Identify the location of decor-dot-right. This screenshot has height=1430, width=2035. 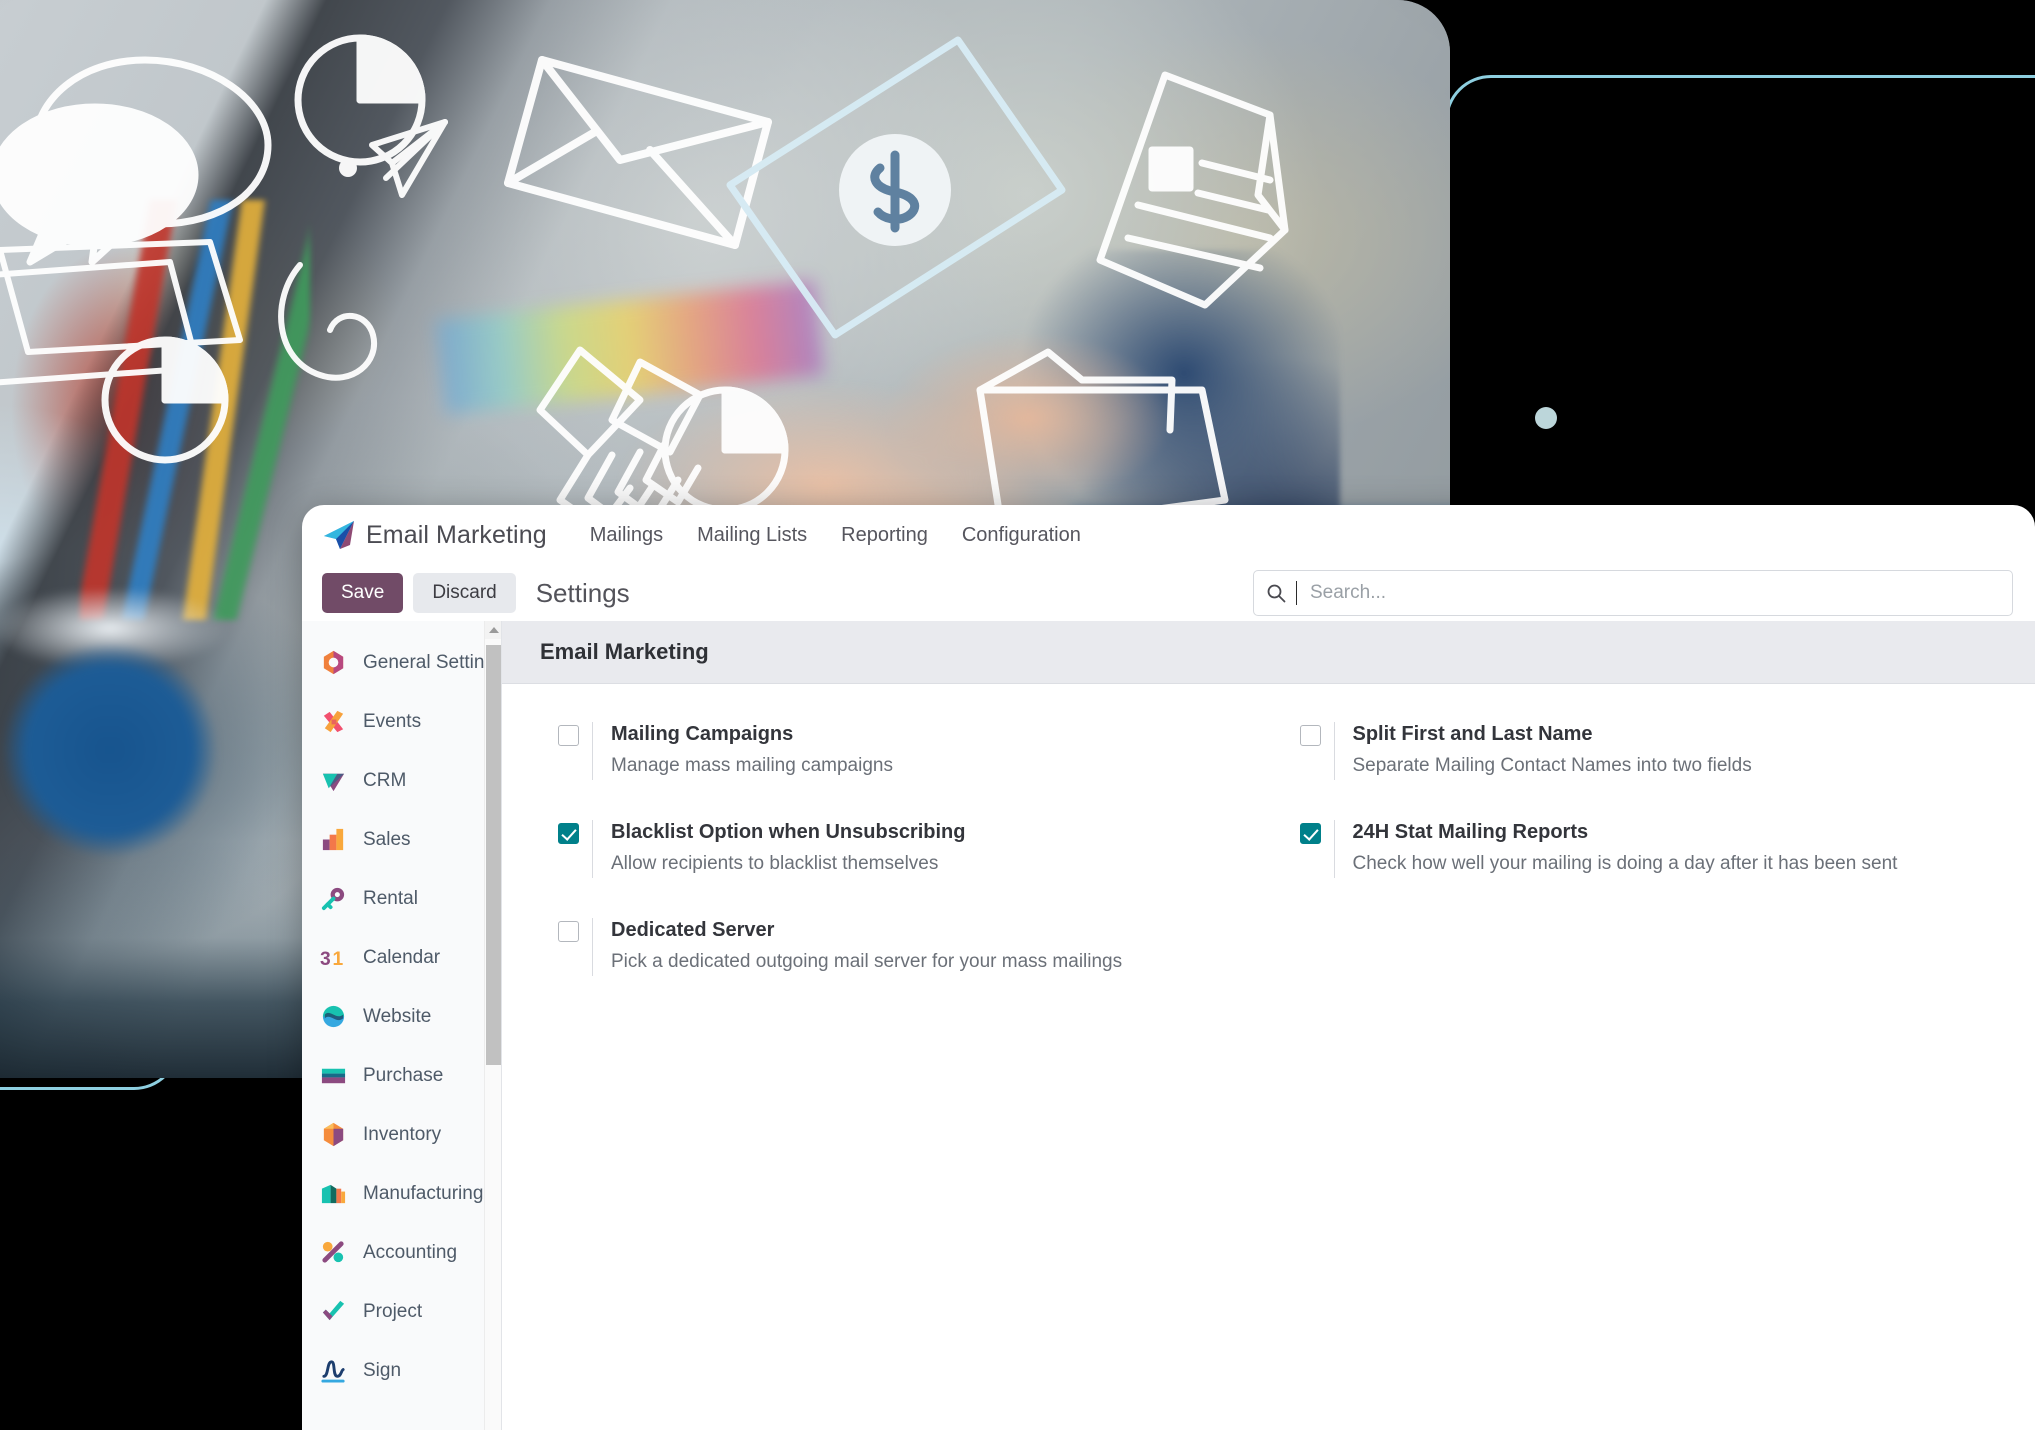
(1546, 418).